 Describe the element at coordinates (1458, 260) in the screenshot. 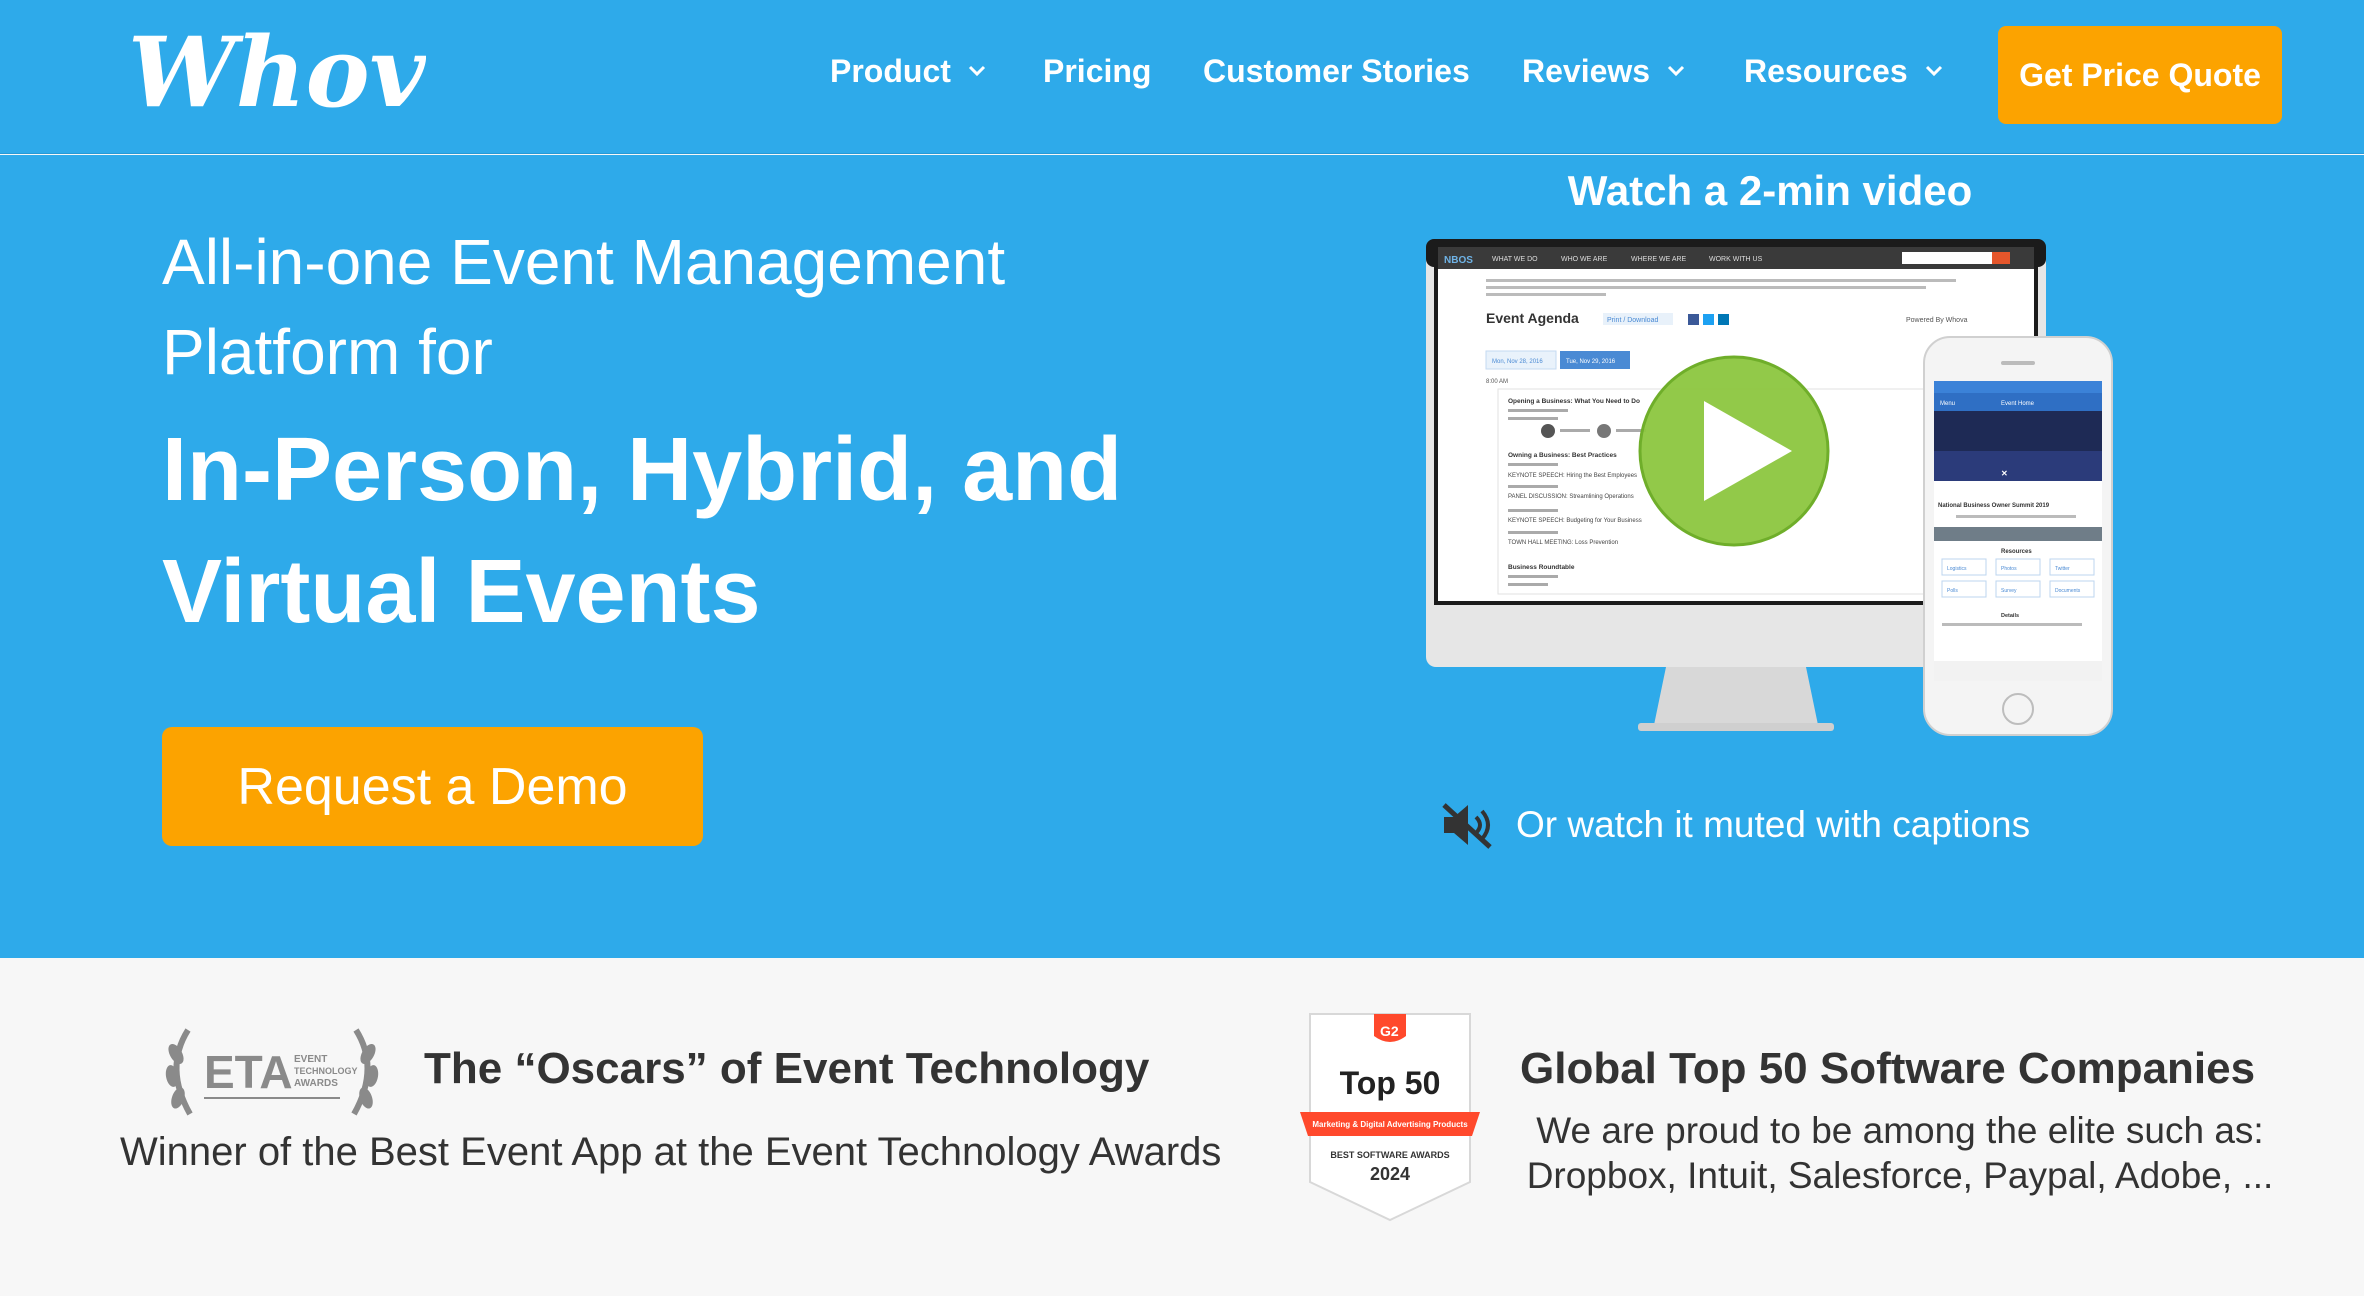

I see `svg-text: NBOS` at that location.